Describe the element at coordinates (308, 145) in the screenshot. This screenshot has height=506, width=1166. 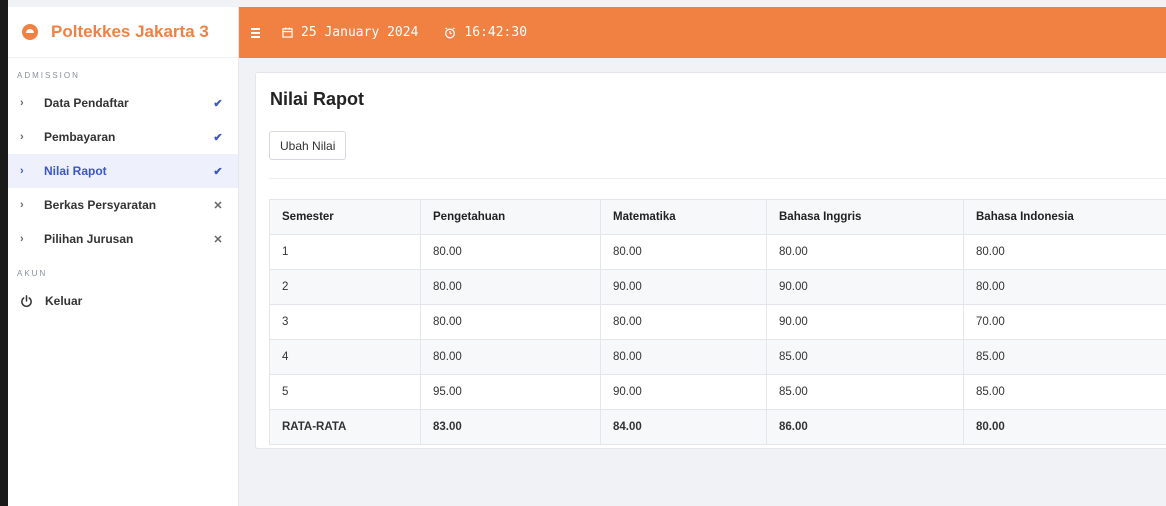
I see `edit-grades-button: Ubah Nilai` at that location.